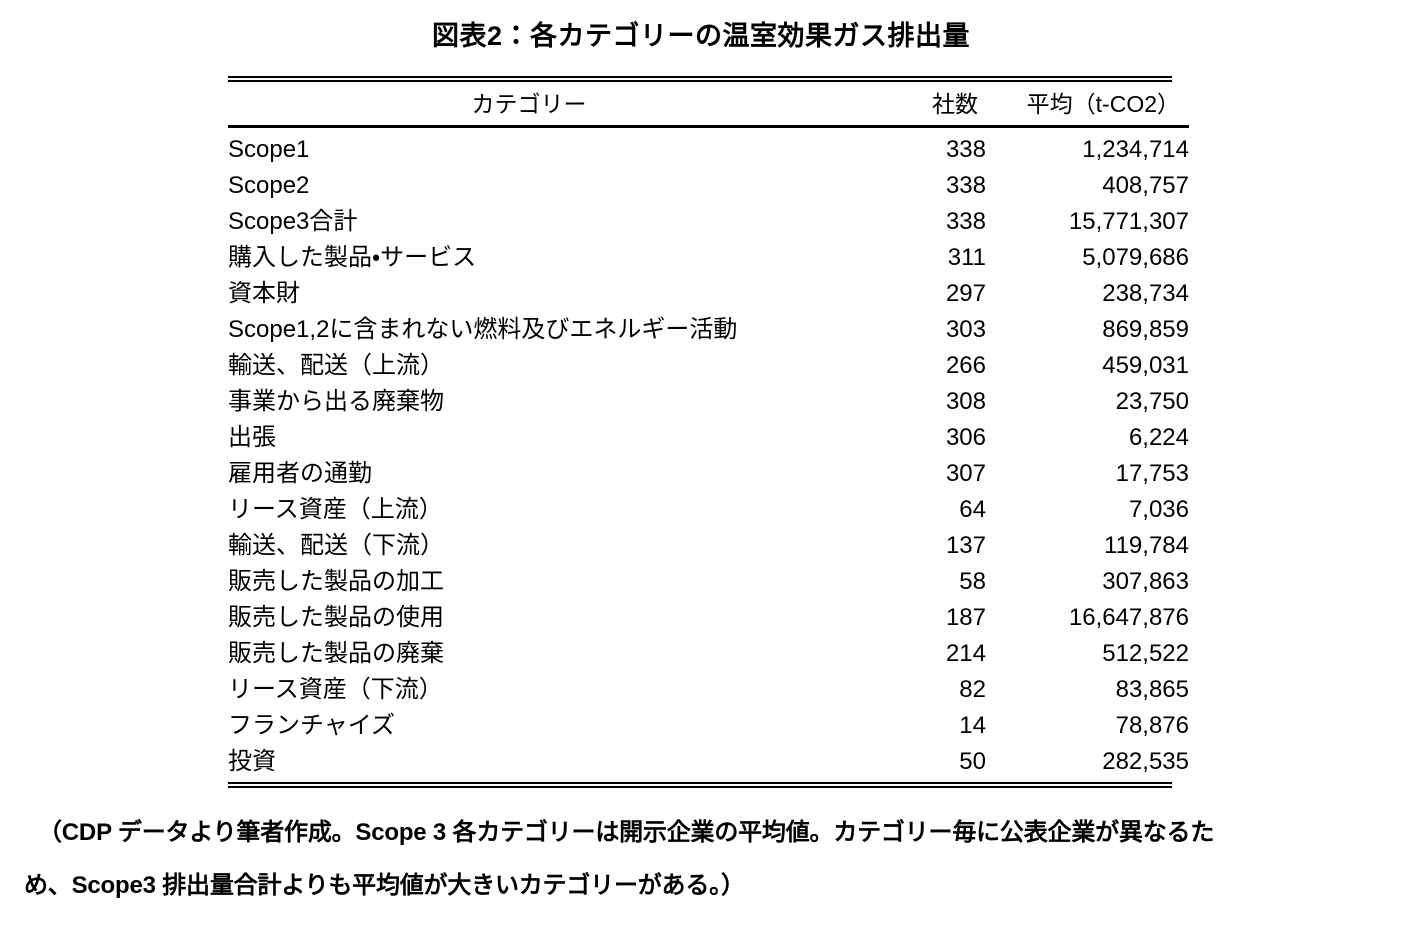 This screenshot has width=1402, height=929. I want to click on cell-average: 869,859, so click(1145, 329).